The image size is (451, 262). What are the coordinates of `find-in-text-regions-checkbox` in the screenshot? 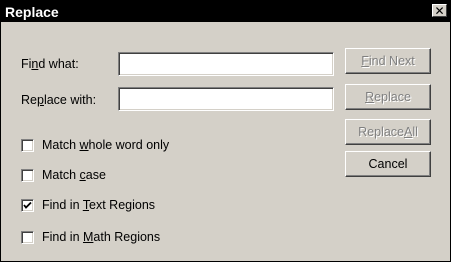 It's located at (27, 205).